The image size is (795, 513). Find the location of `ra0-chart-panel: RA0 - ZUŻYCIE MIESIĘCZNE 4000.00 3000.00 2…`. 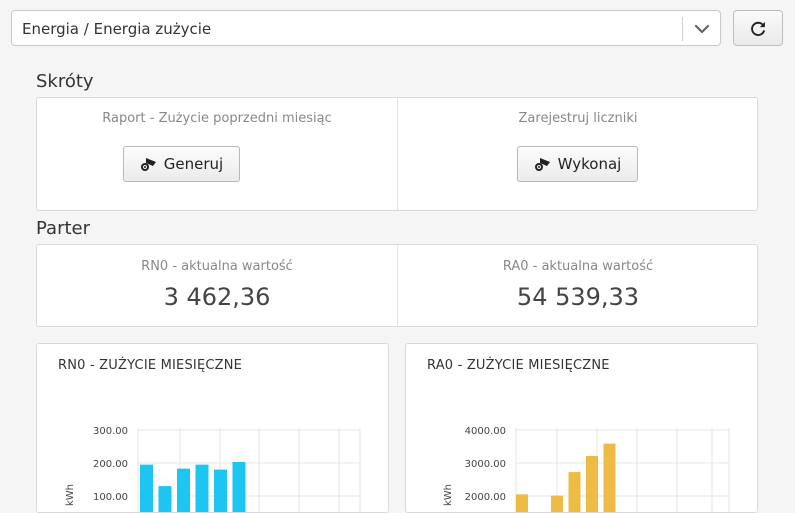

ra0-chart-panel: RA0 - ZUŻYCIE MIESIĘCZNE 4000.00 3000.00 2… is located at coordinates (581, 428).